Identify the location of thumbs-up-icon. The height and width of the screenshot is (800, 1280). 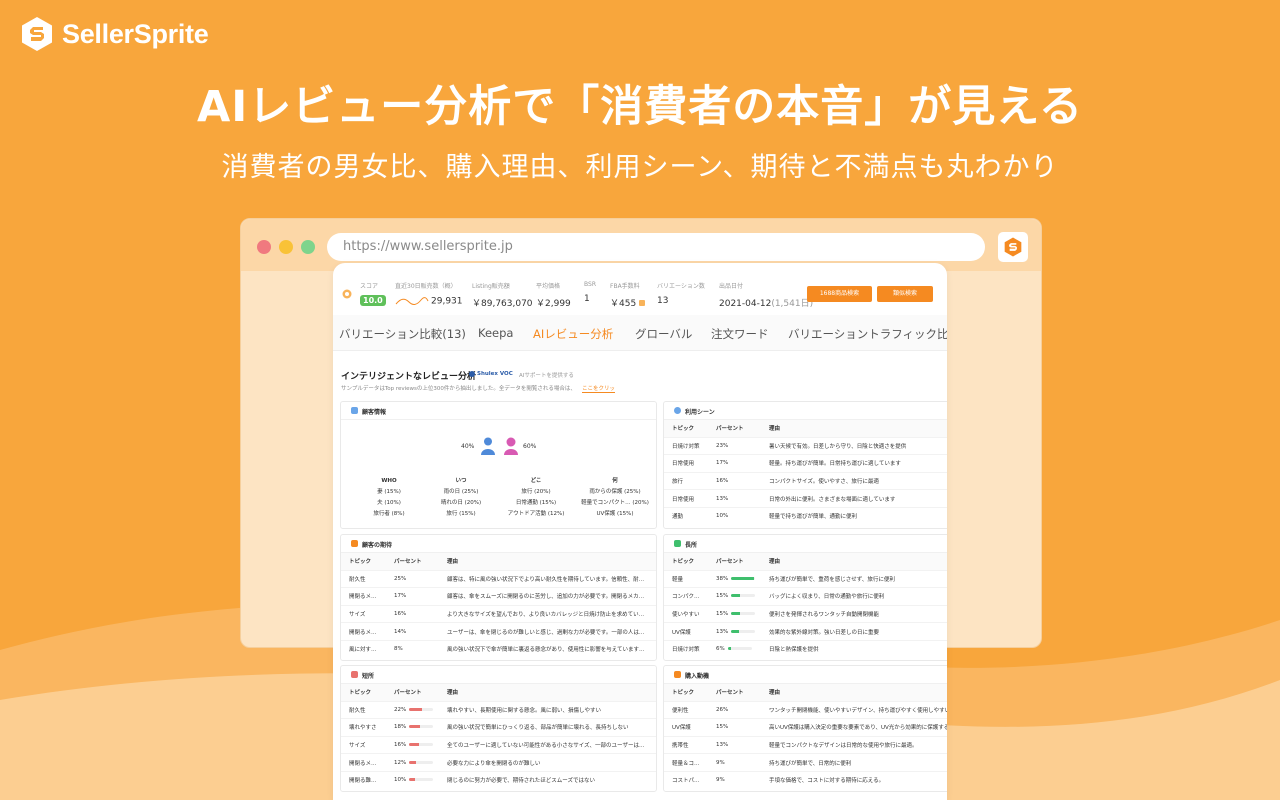
(677, 543).